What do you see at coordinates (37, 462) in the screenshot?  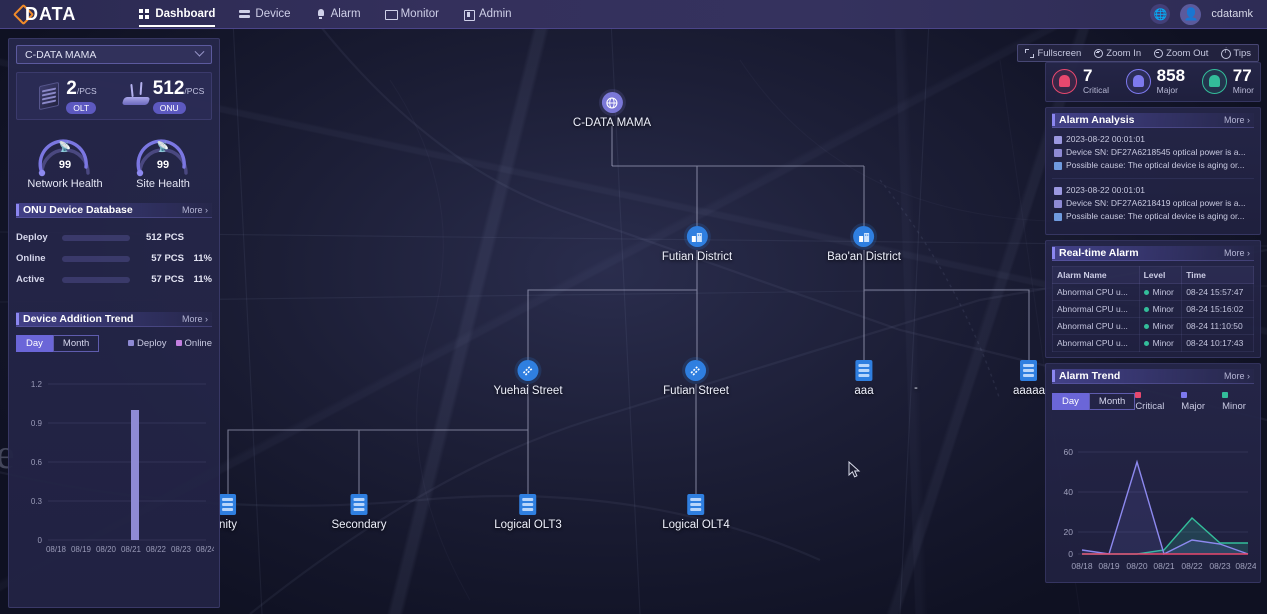 I see `svg-text: 0.6` at bounding box center [37, 462].